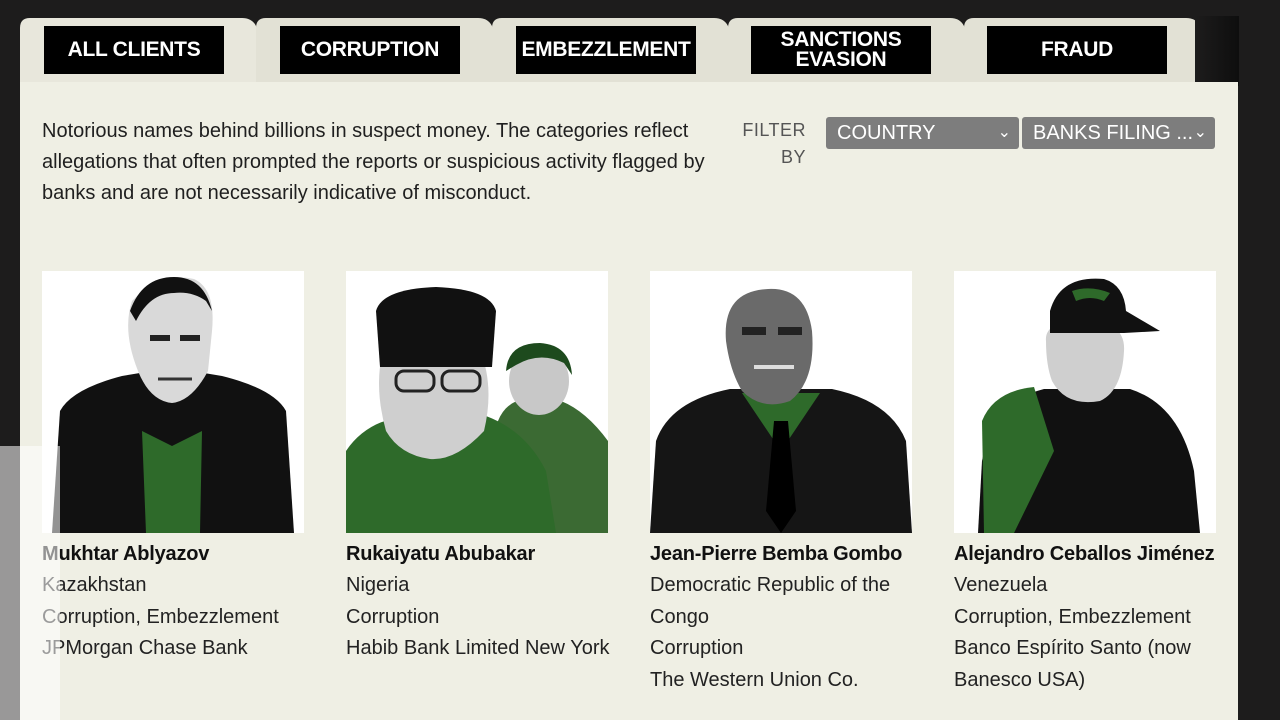  I want to click on country-select-value: COUNTRY, so click(886, 133).